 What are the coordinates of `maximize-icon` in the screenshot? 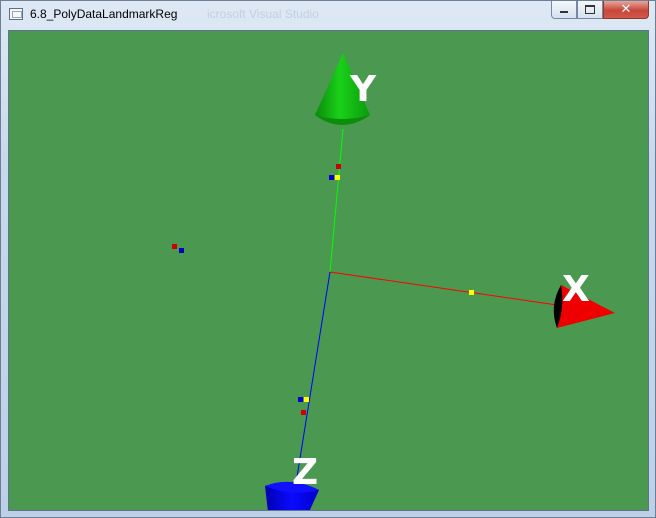 It's located at (590, 9).